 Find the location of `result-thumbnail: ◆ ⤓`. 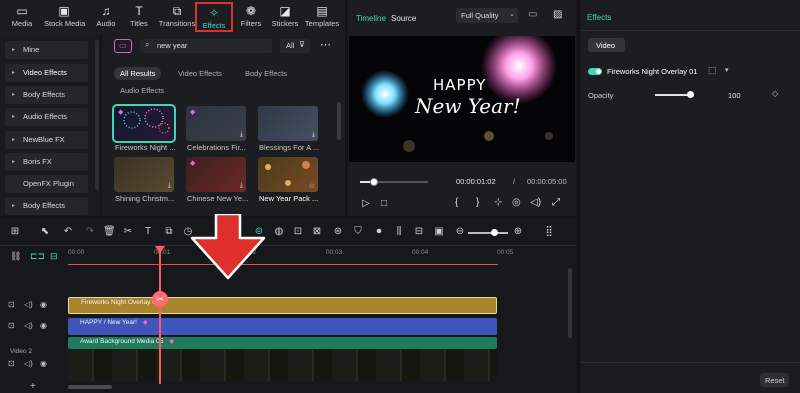

result-thumbnail: ◆ ⤓ is located at coordinates (216, 123).